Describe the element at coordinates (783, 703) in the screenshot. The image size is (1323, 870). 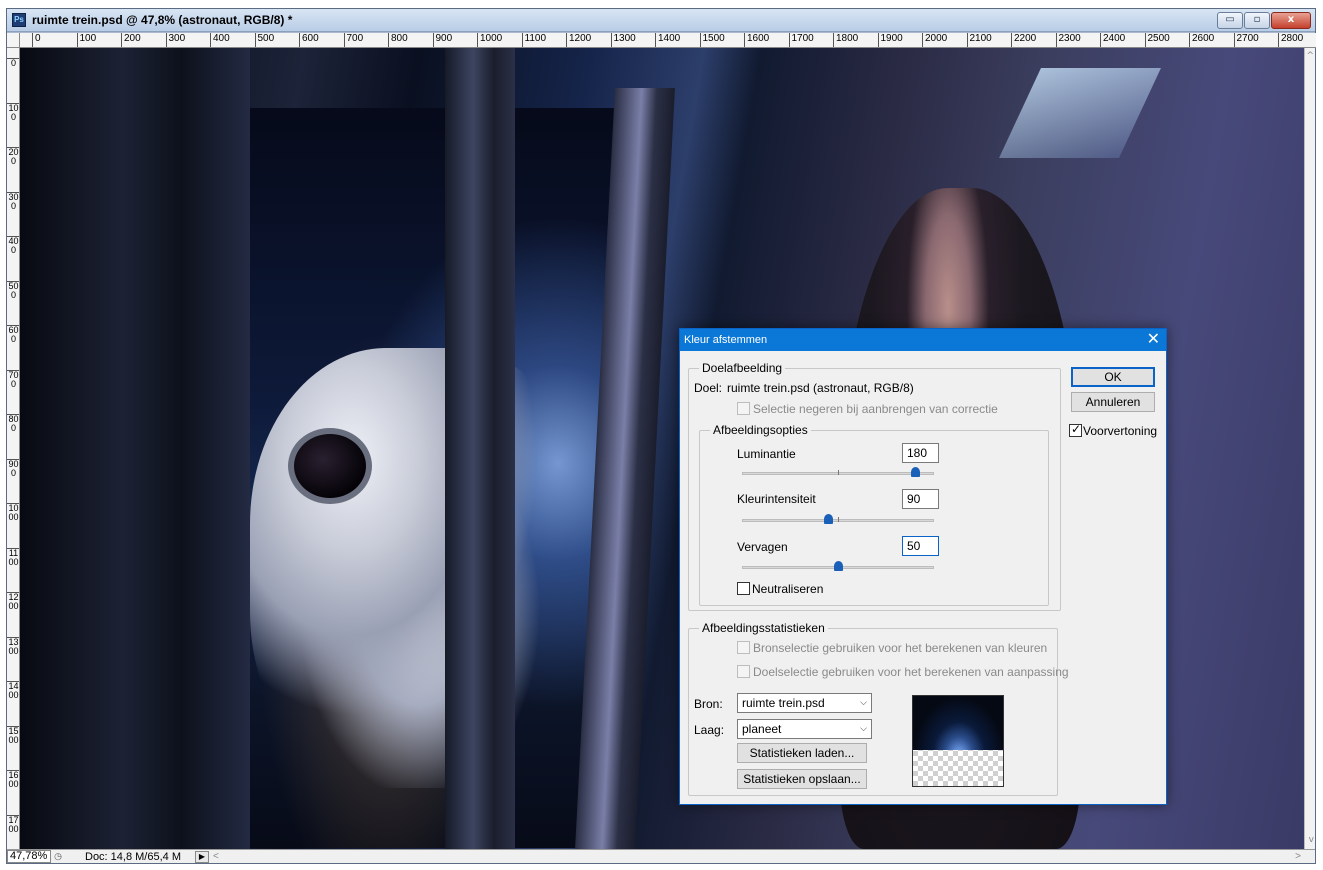
I see `source-select-value: ruimte trein.psd` at that location.